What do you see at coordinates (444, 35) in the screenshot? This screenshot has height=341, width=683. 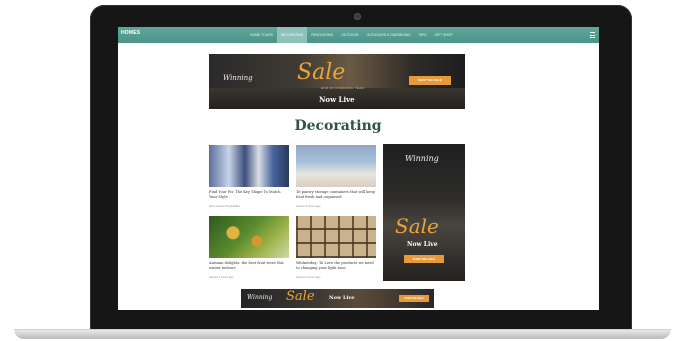 I see `nav-item-gift-shop: Gift Shop` at bounding box center [444, 35].